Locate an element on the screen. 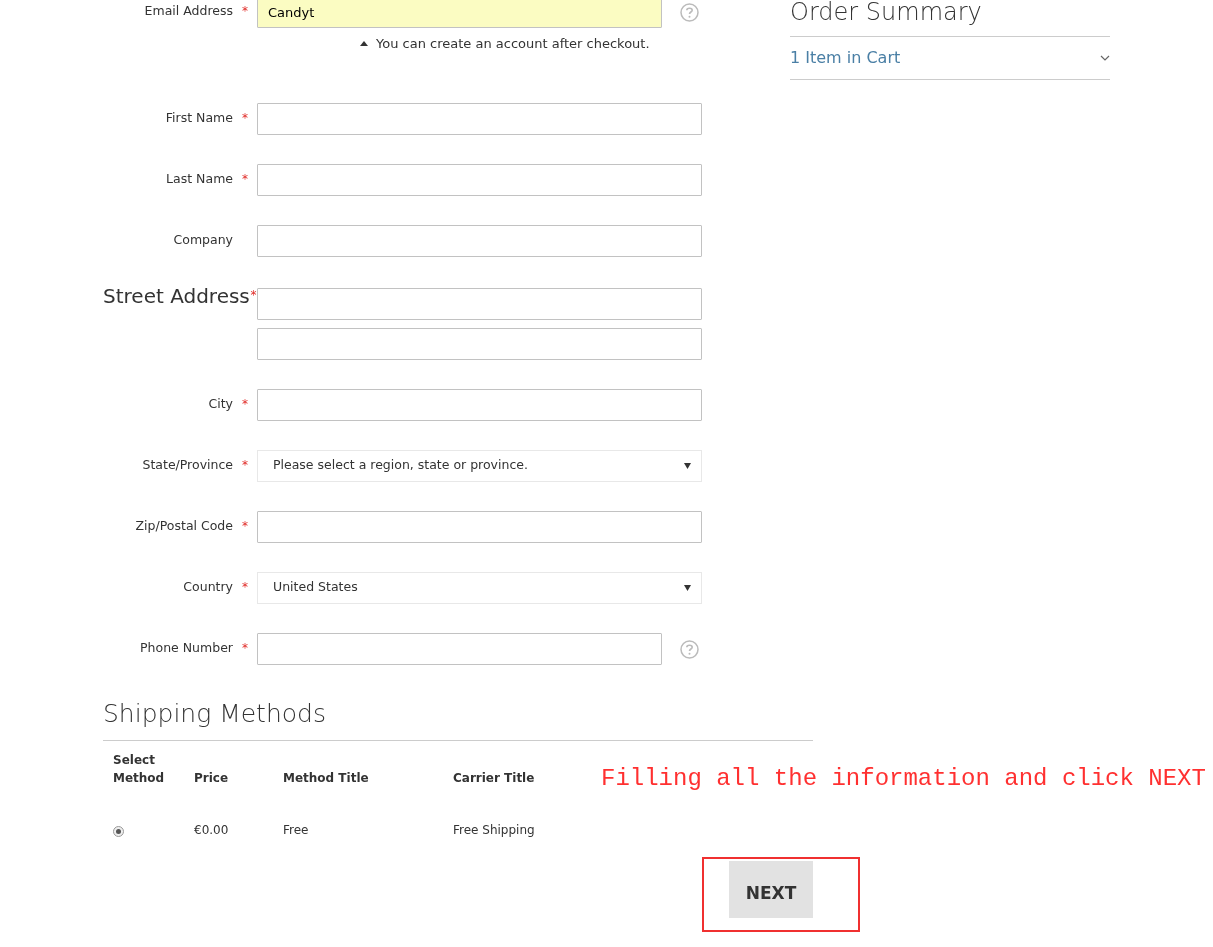  field-label: State/Province is located at coordinates (187, 464).